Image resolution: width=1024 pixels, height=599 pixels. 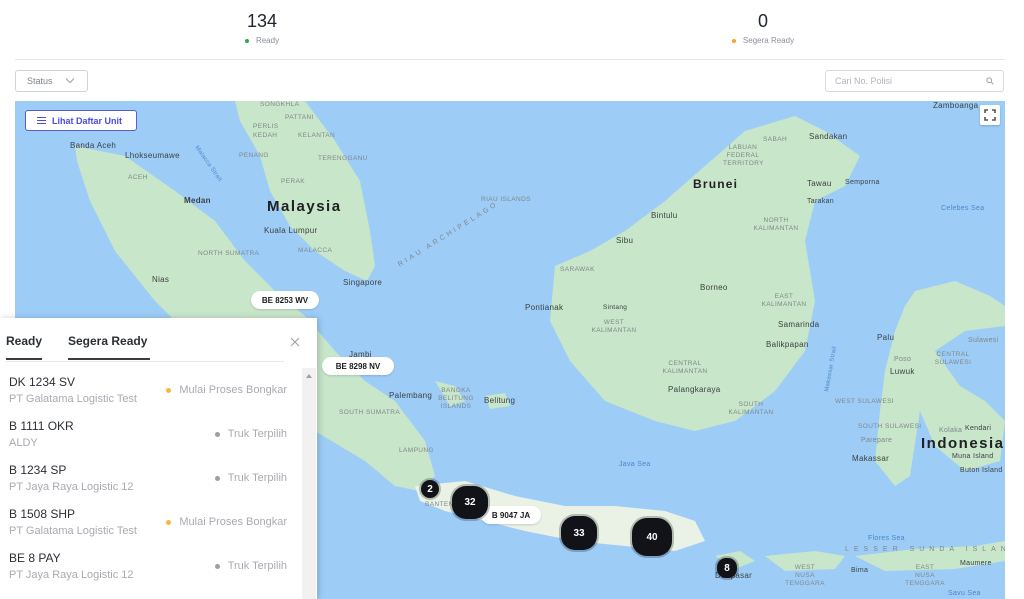 What do you see at coordinates (768, 40) in the screenshot?
I see `segera-ready-label: Segera Ready` at bounding box center [768, 40].